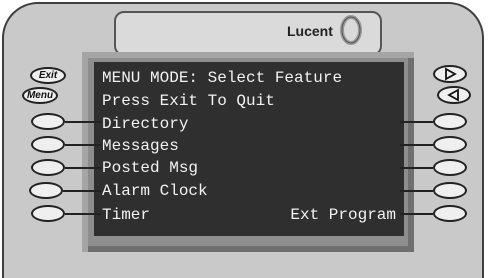 The height and width of the screenshot is (278, 488). What do you see at coordinates (140, 146) in the screenshot?
I see `menu-item-messages: Messages` at bounding box center [140, 146].